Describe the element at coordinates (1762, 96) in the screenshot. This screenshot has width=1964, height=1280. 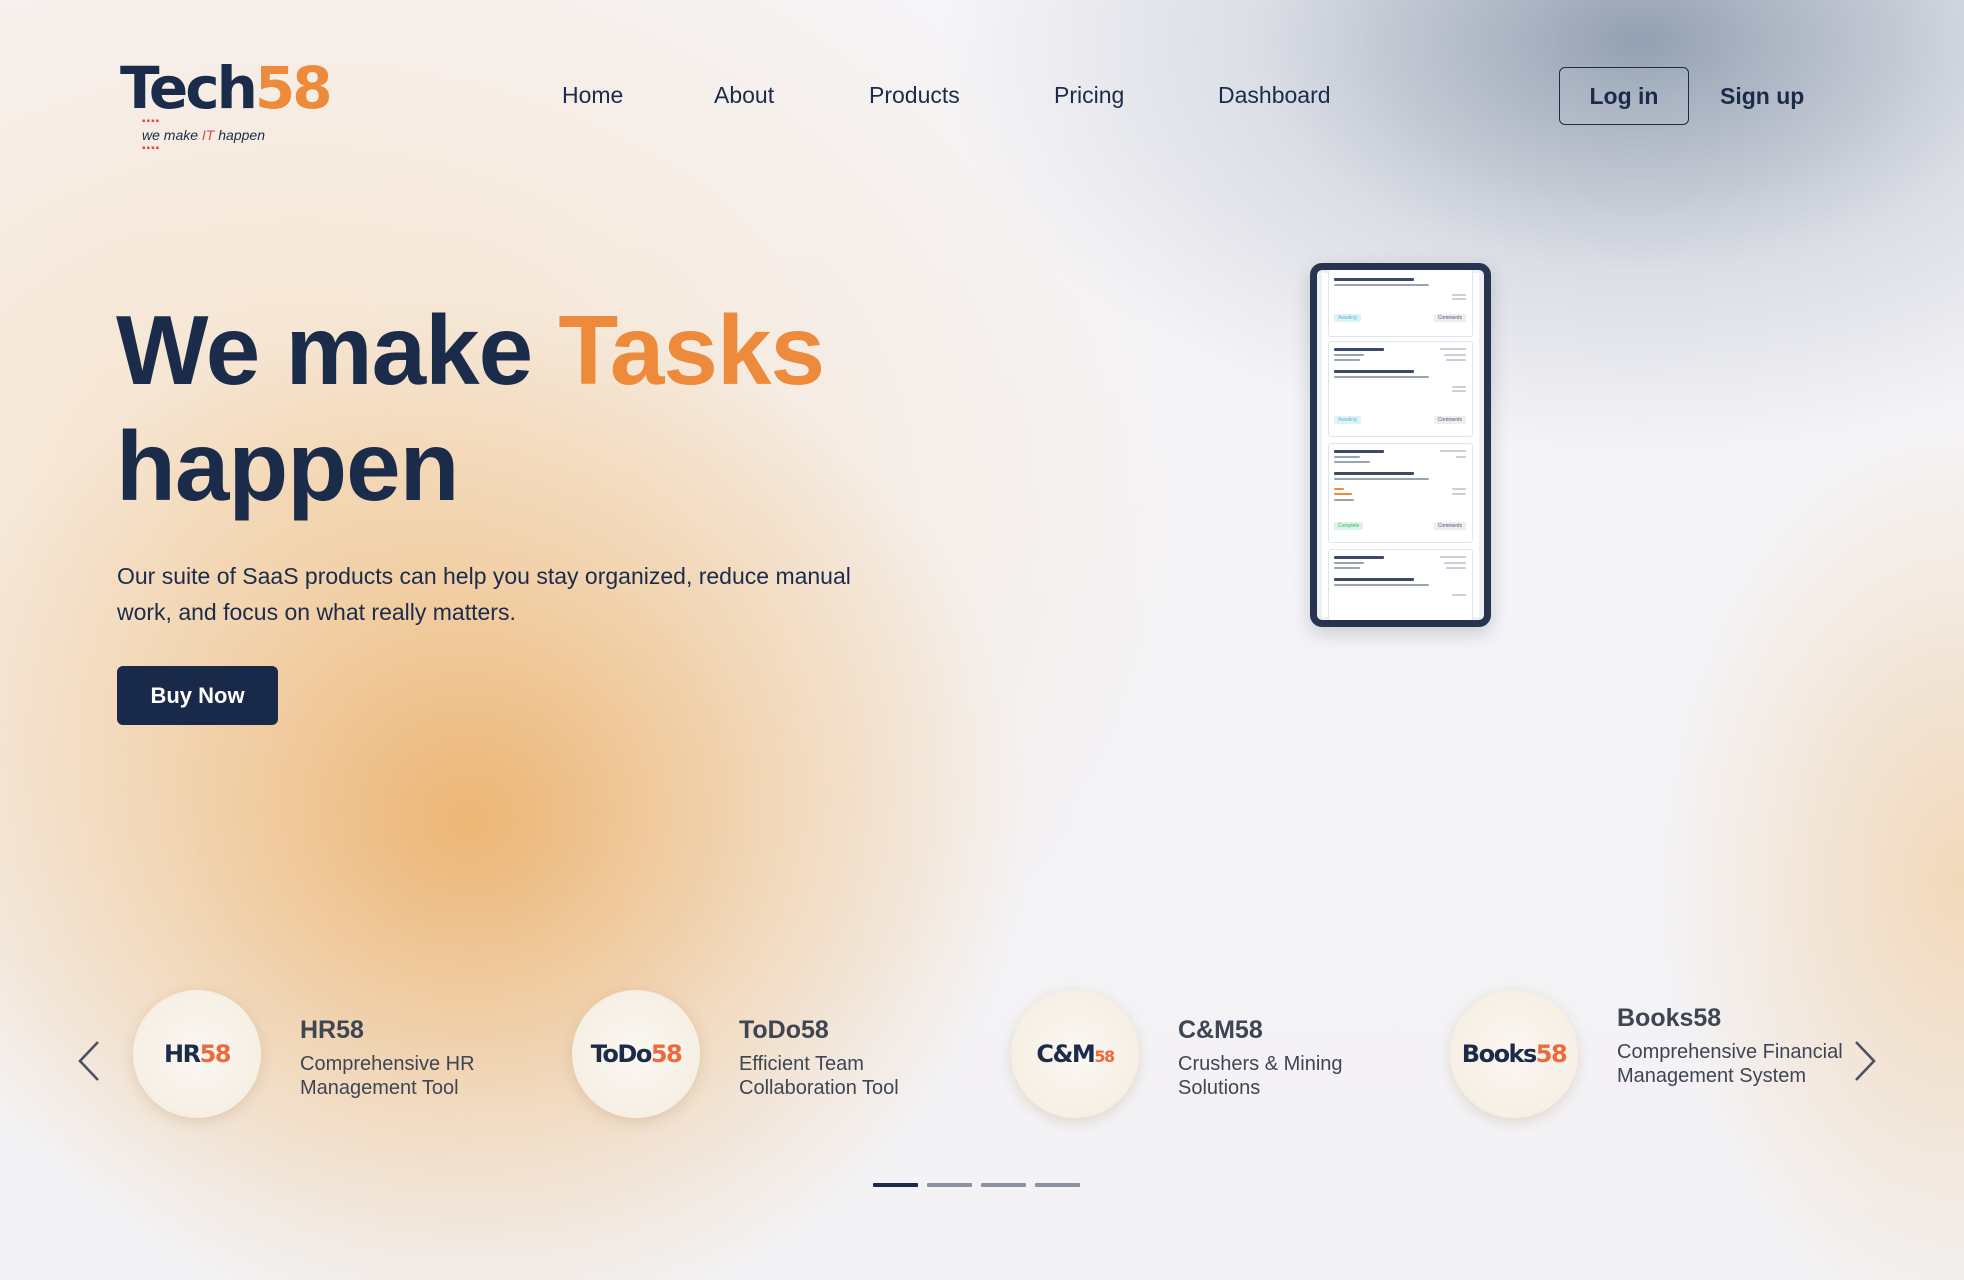
I see `signup-link: Sign up` at that location.